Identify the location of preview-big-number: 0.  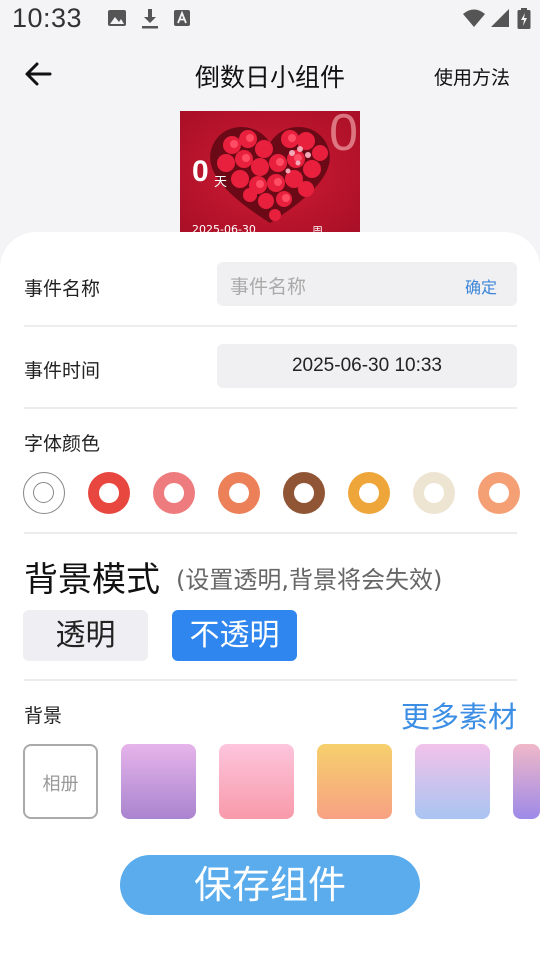
(343, 136).